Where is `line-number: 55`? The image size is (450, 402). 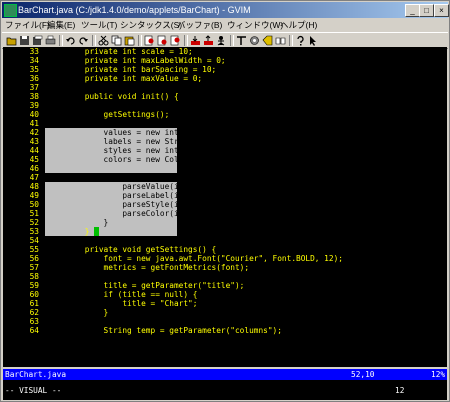 line-number: 55 is located at coordinates (34, 249).